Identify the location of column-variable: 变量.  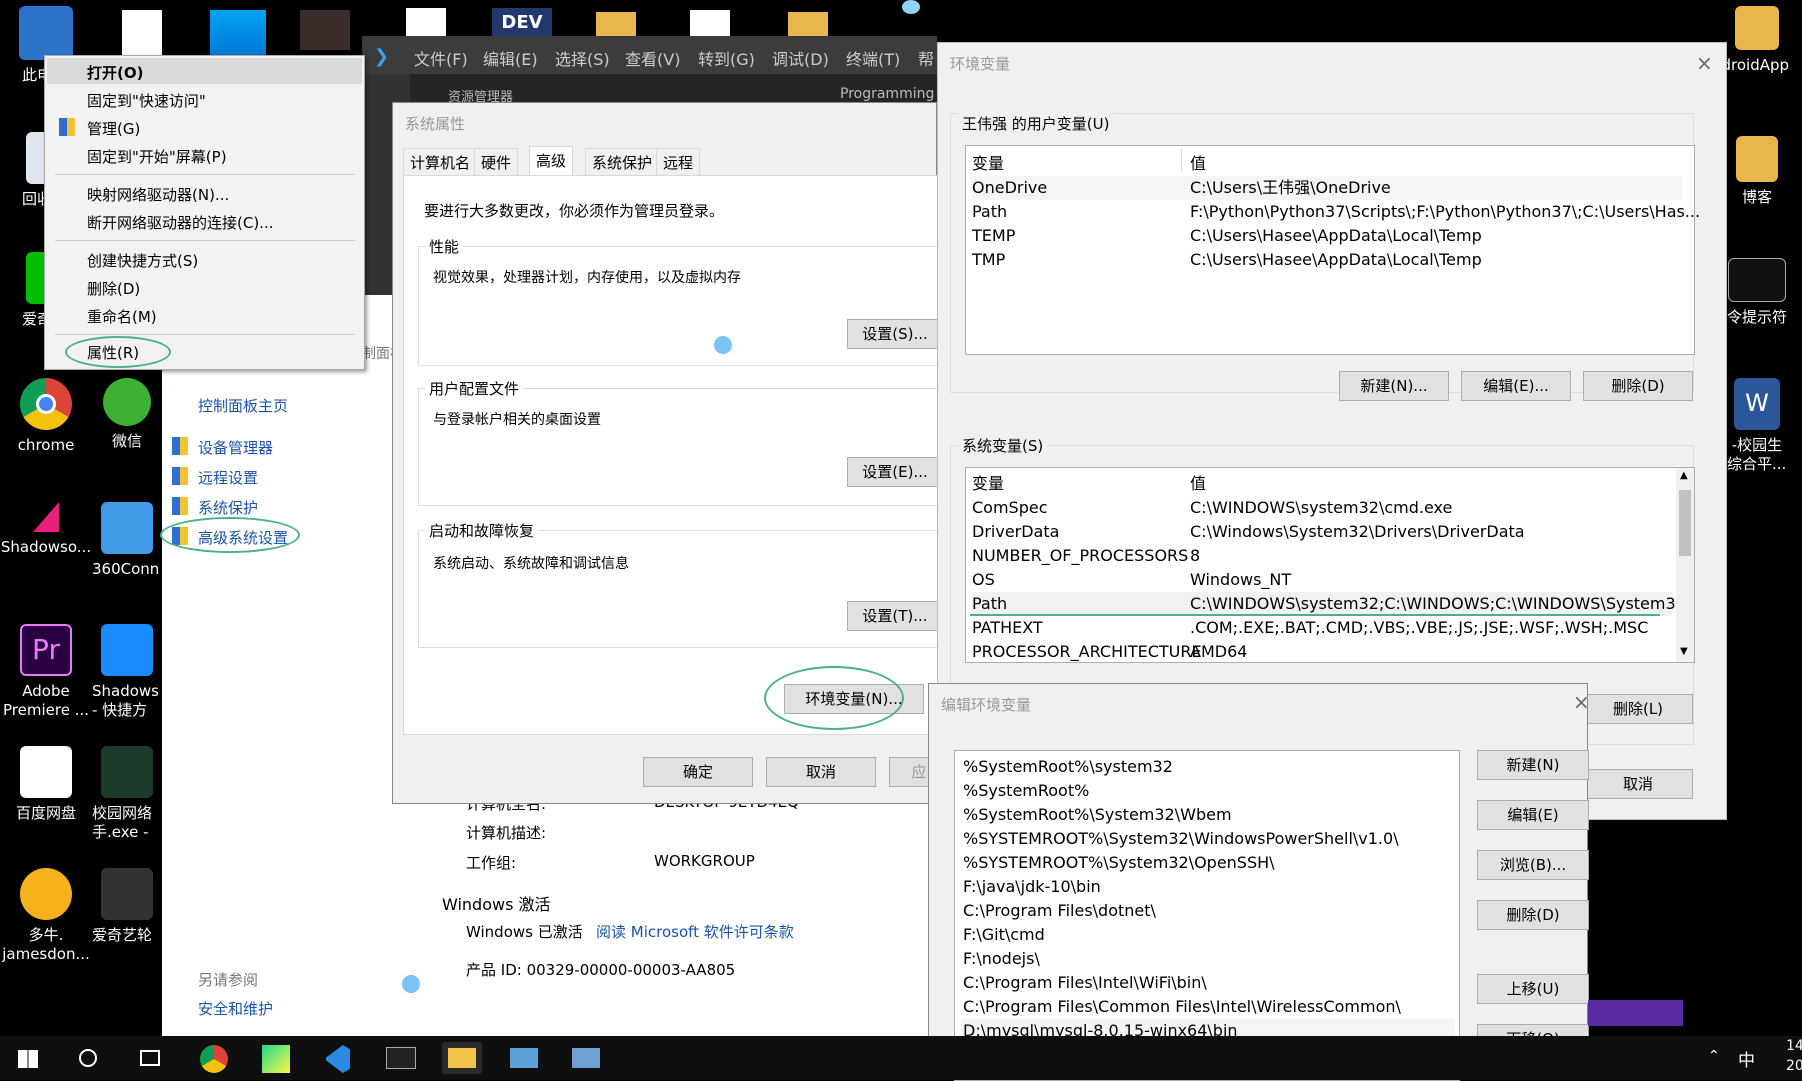
(988, 164).